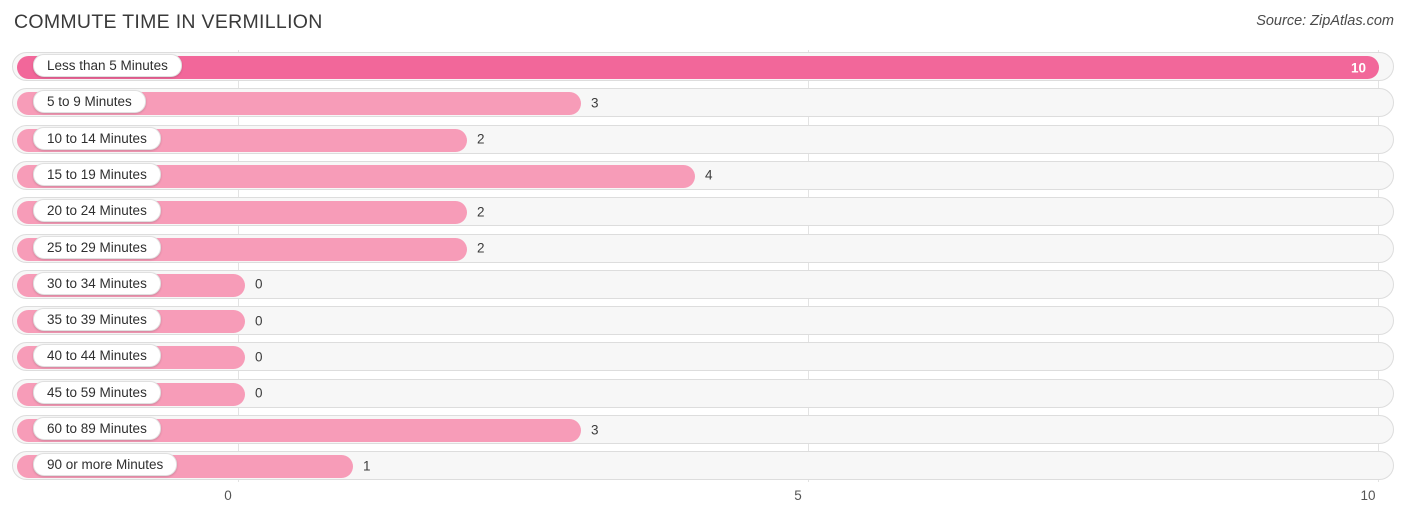  What do you see at coordinates (97, 174) in the screenshot?
I see `category-label: 15 to 19 Minutes` at bounding box center [97, 174].